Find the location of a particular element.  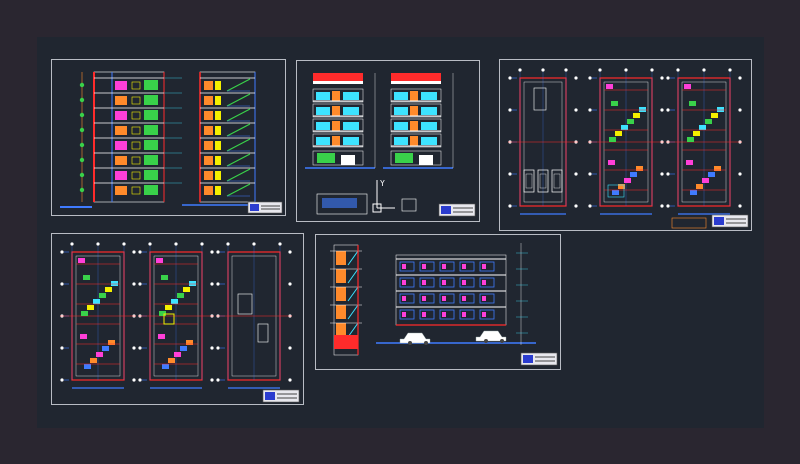

sheet-building-sections is located at coordinates (168, 137).